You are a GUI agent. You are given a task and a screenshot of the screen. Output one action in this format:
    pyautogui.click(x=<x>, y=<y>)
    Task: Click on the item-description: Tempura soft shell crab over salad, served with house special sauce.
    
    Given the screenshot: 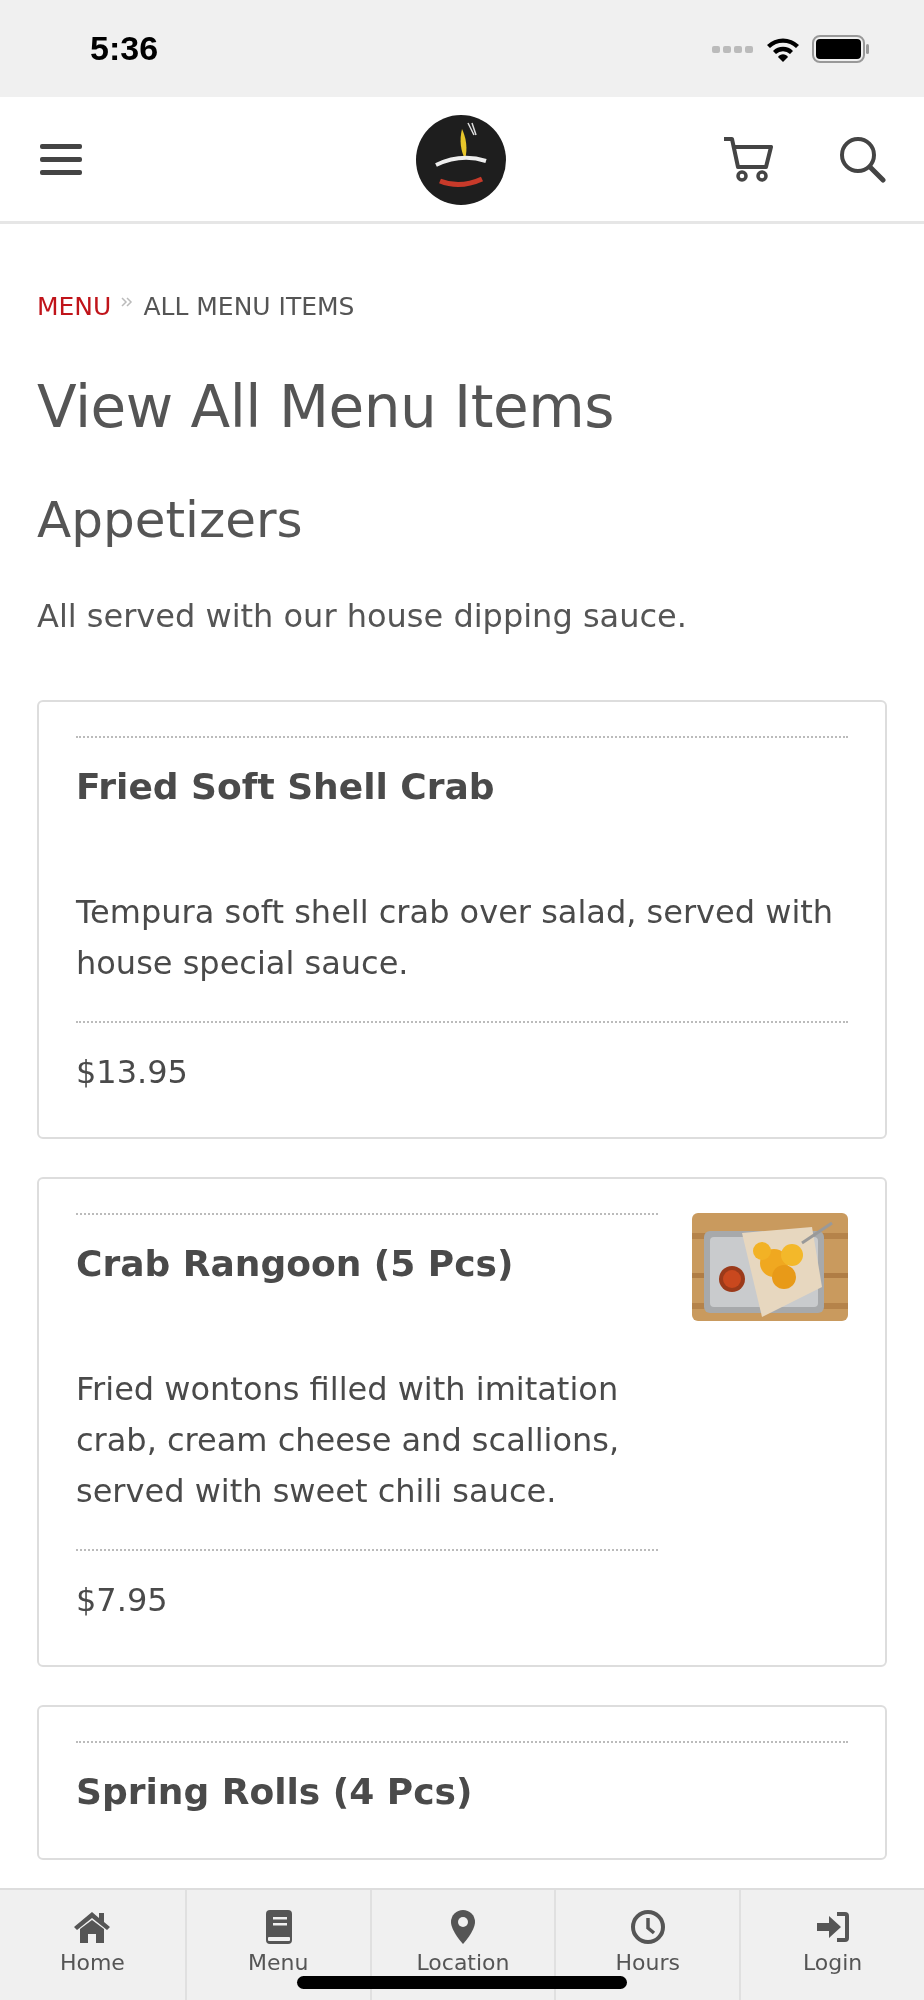 What is the action you would take?
    pyautogui.click(x=455, y=938)
    